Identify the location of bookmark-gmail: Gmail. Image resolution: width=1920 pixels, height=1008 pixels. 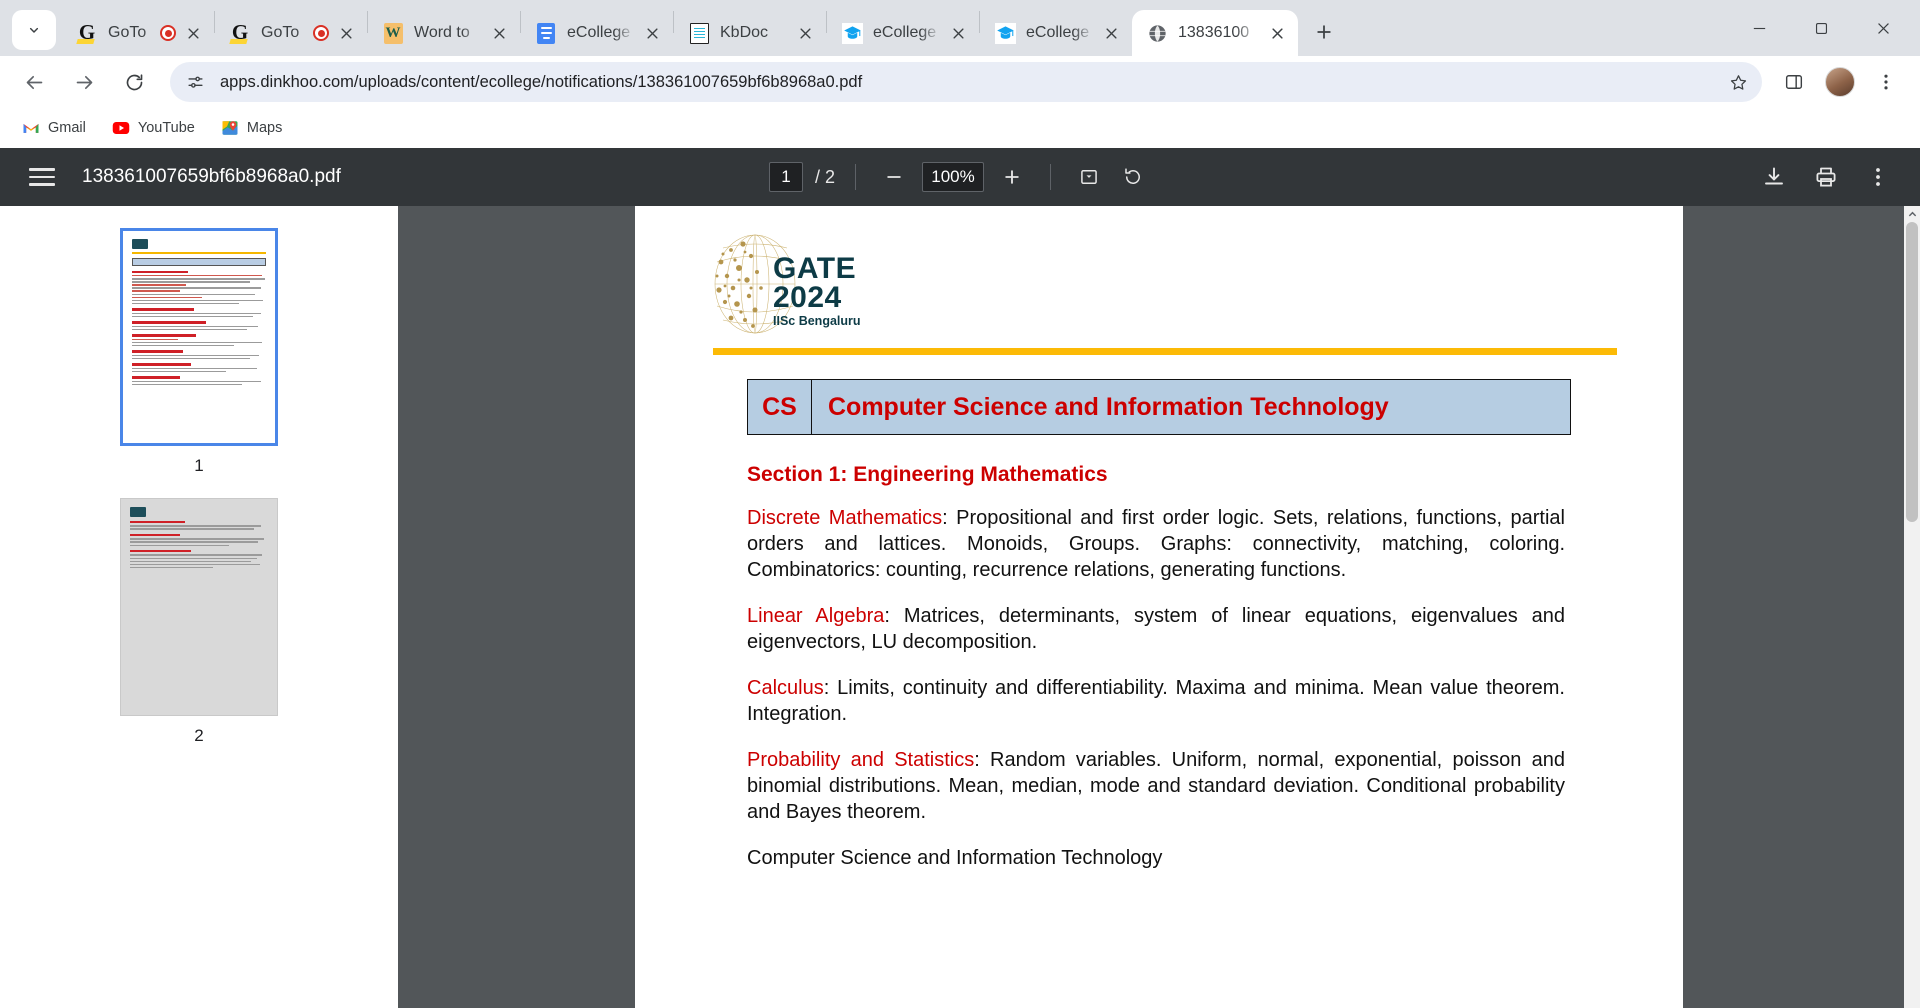
(54, 128).